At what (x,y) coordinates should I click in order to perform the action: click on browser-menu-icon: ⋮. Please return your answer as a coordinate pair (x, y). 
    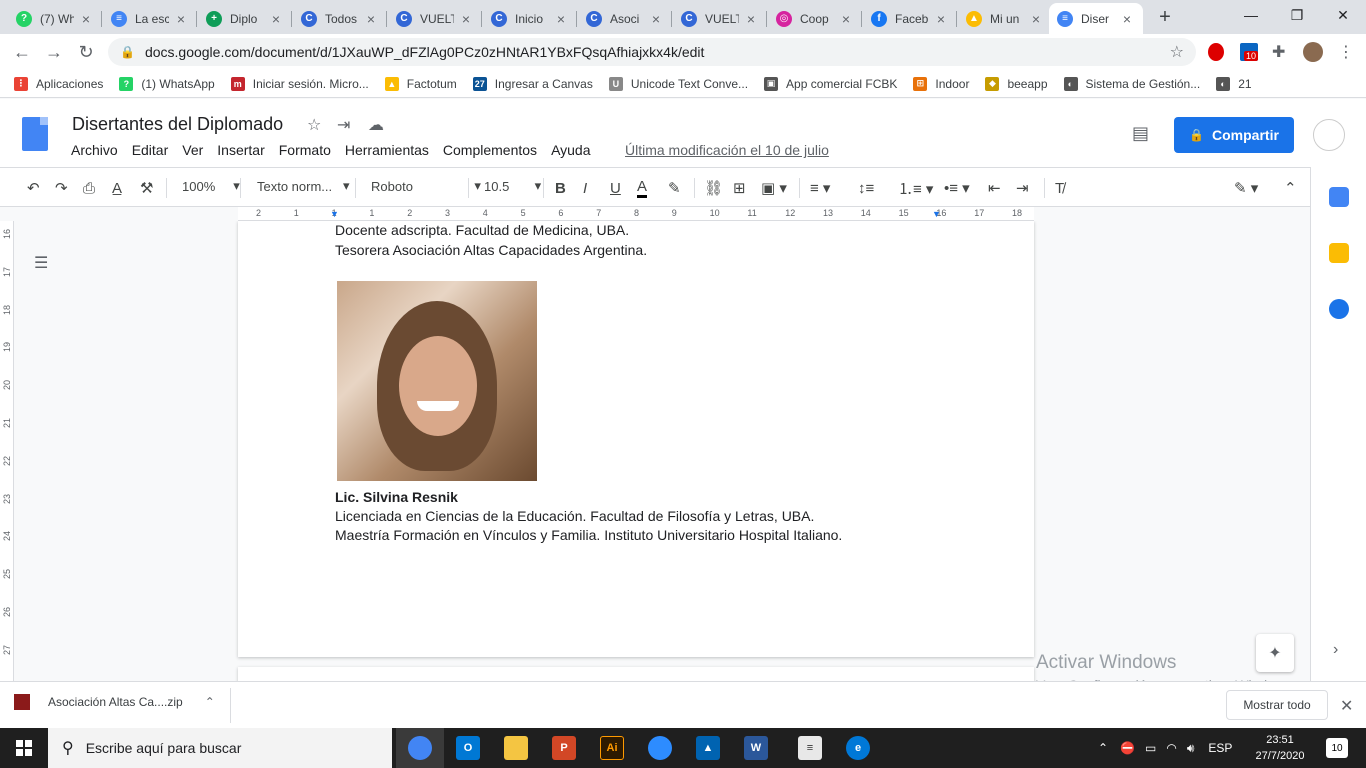
    Looking at the image, I should click on (1346, 52).